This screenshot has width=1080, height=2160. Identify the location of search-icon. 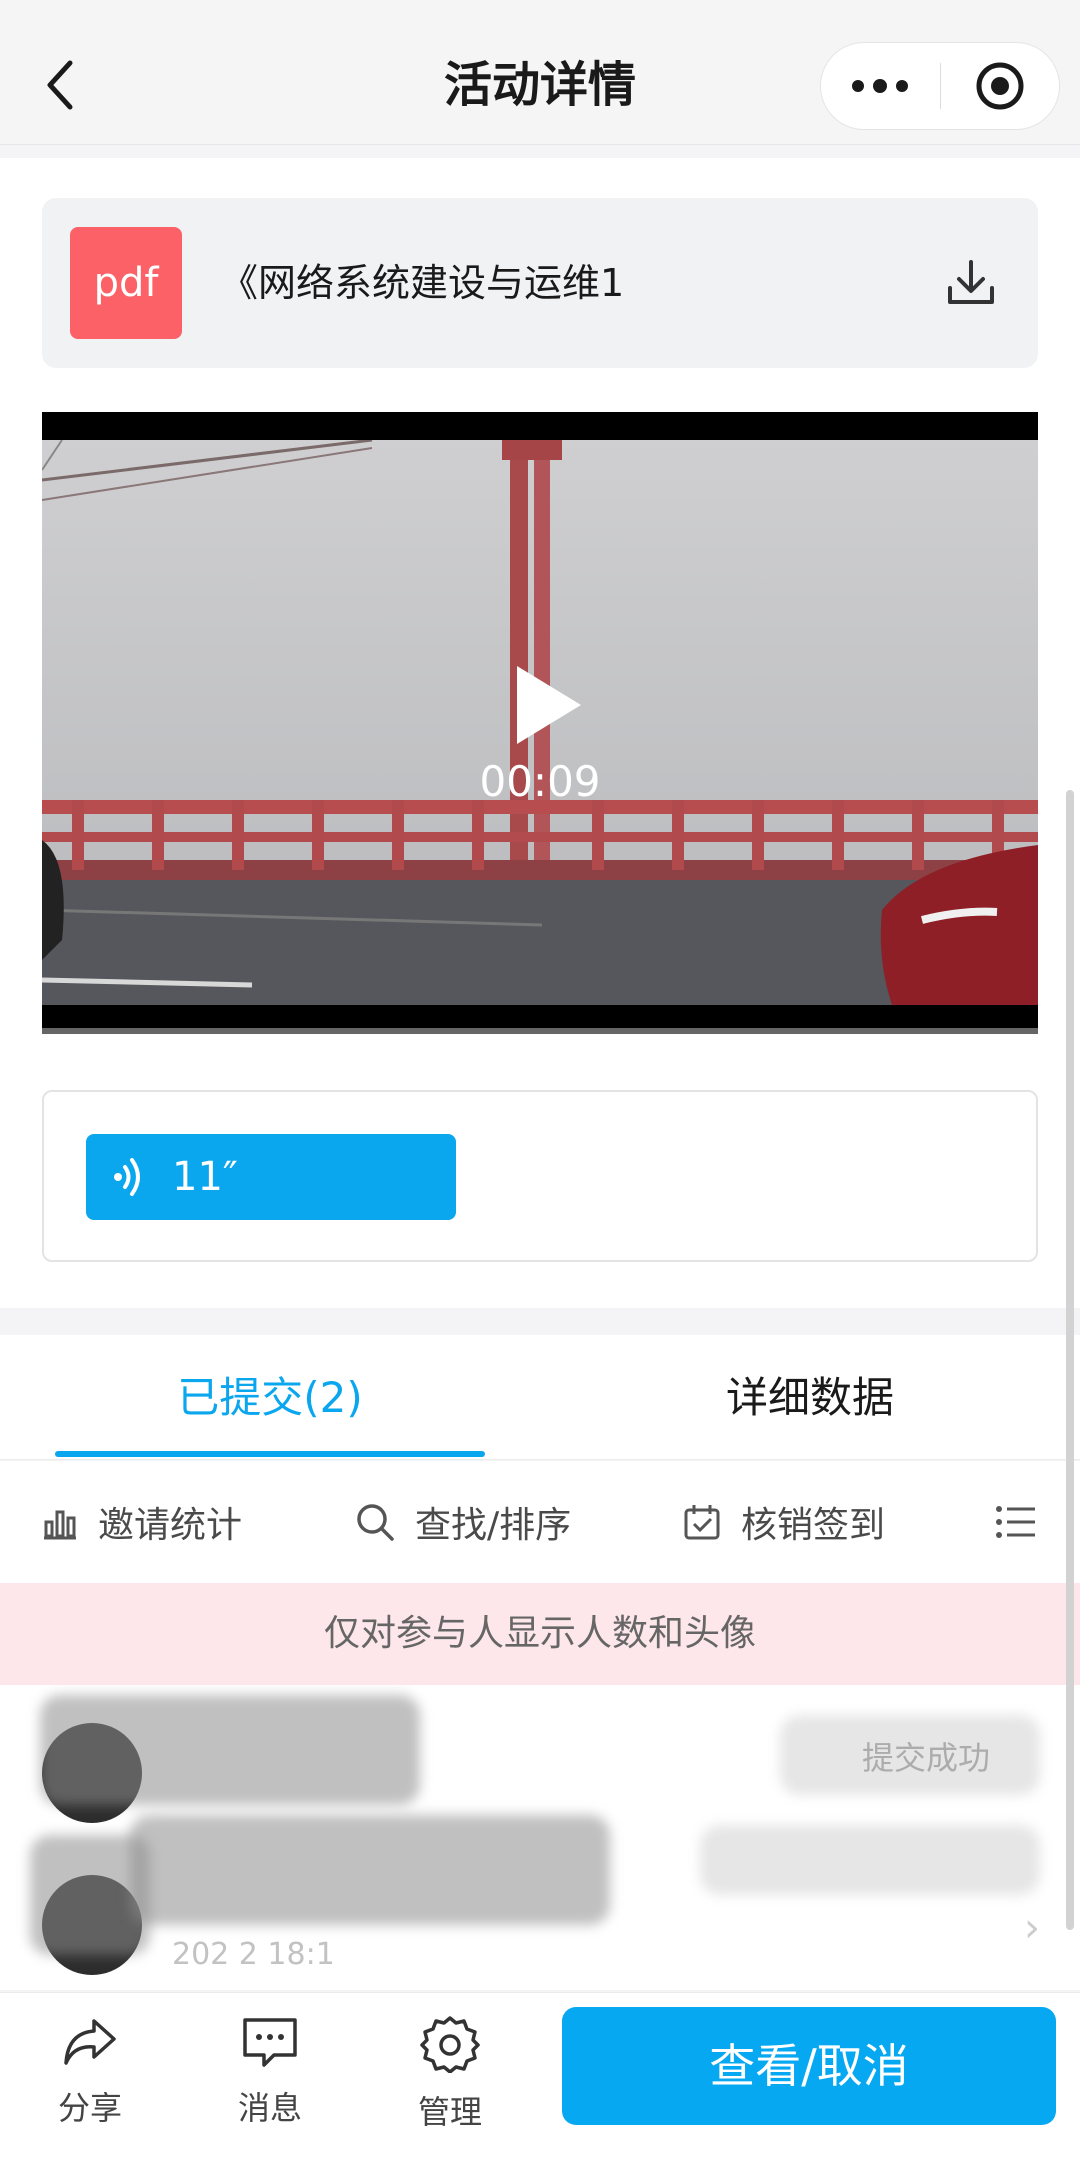
(375, 1522).